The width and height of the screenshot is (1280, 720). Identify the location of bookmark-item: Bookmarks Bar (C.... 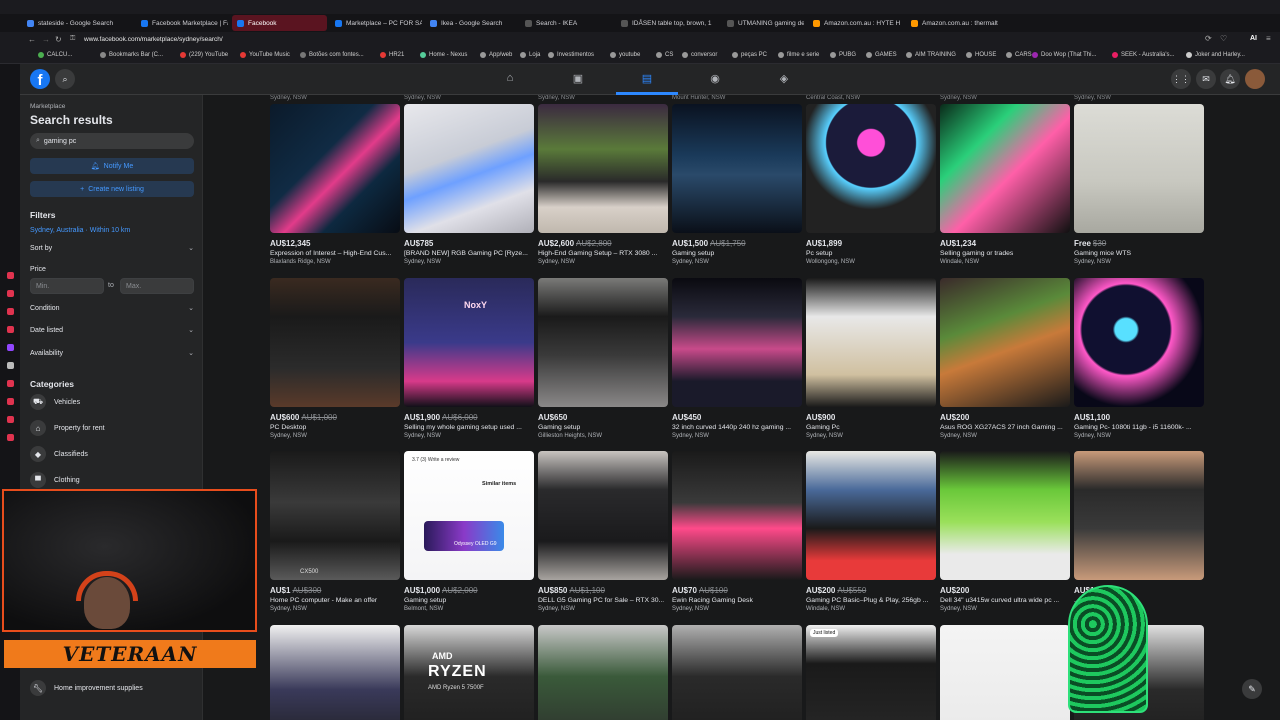
(131, 55).